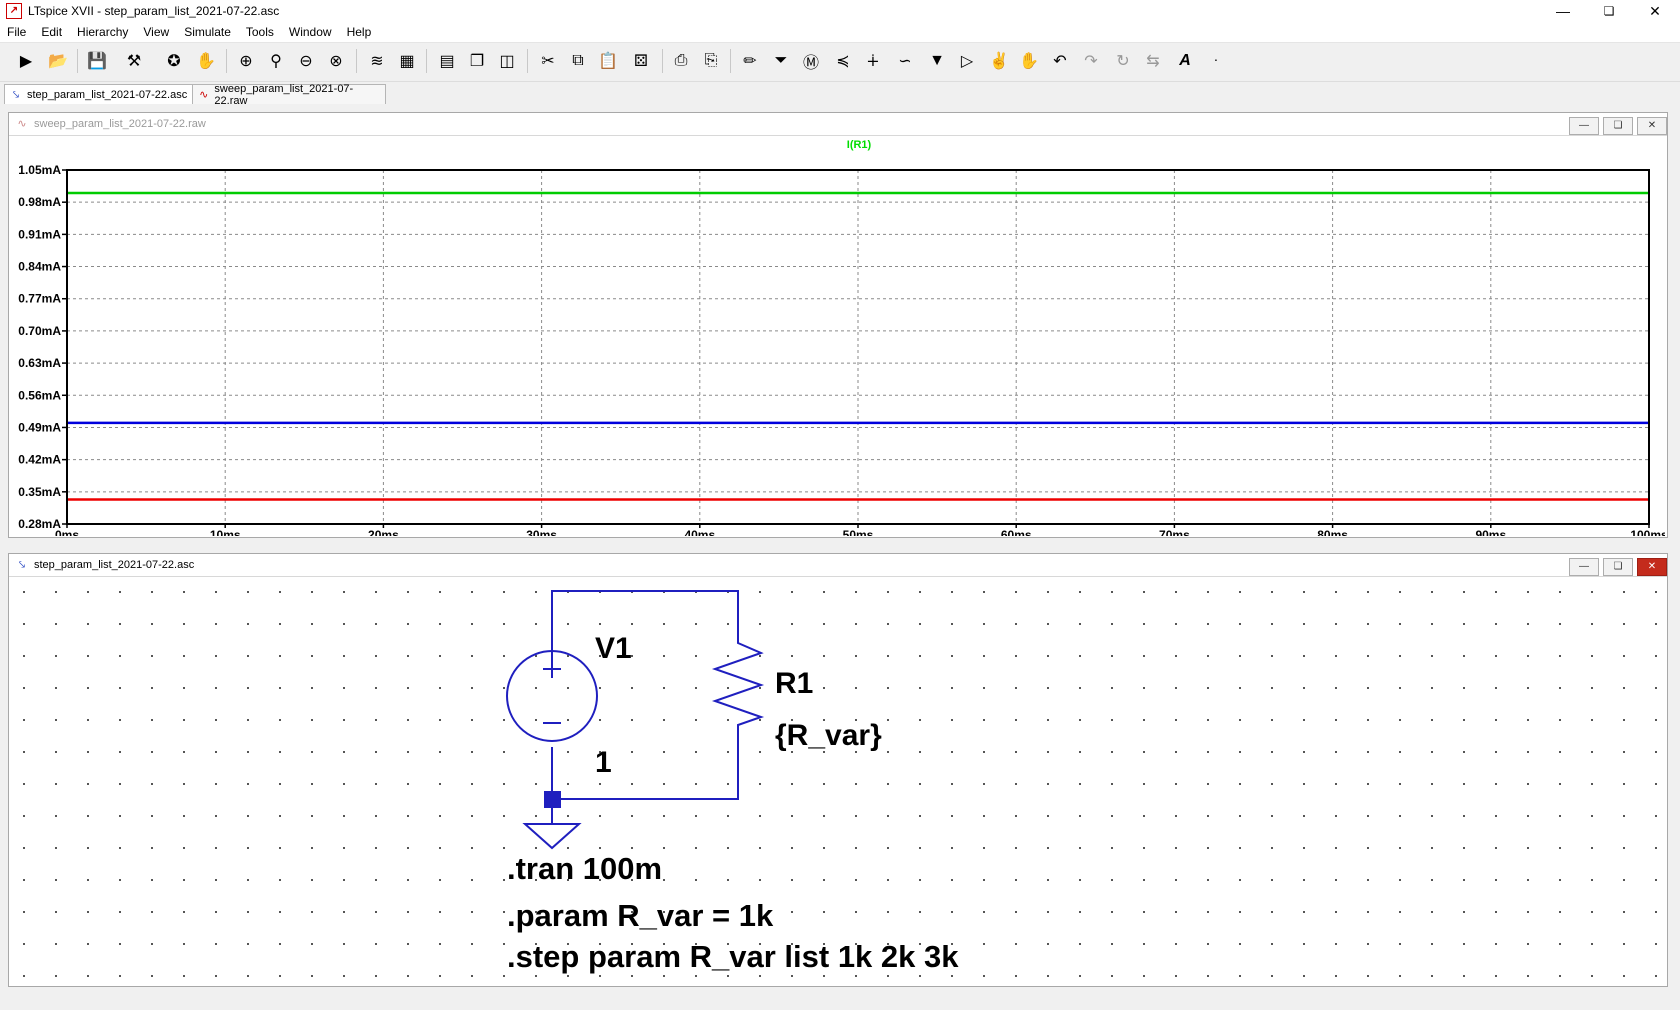 Image resolution: width=1680 pixels, height=1010 pixels. I want to click on ground-icon: ⏷, so click(781, 61).